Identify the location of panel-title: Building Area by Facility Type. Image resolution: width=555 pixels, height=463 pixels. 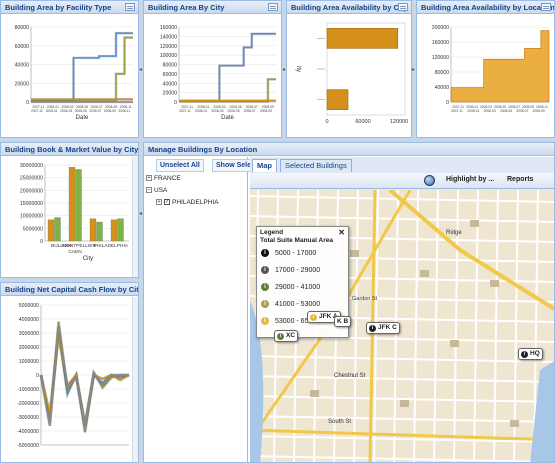
(69, 7).